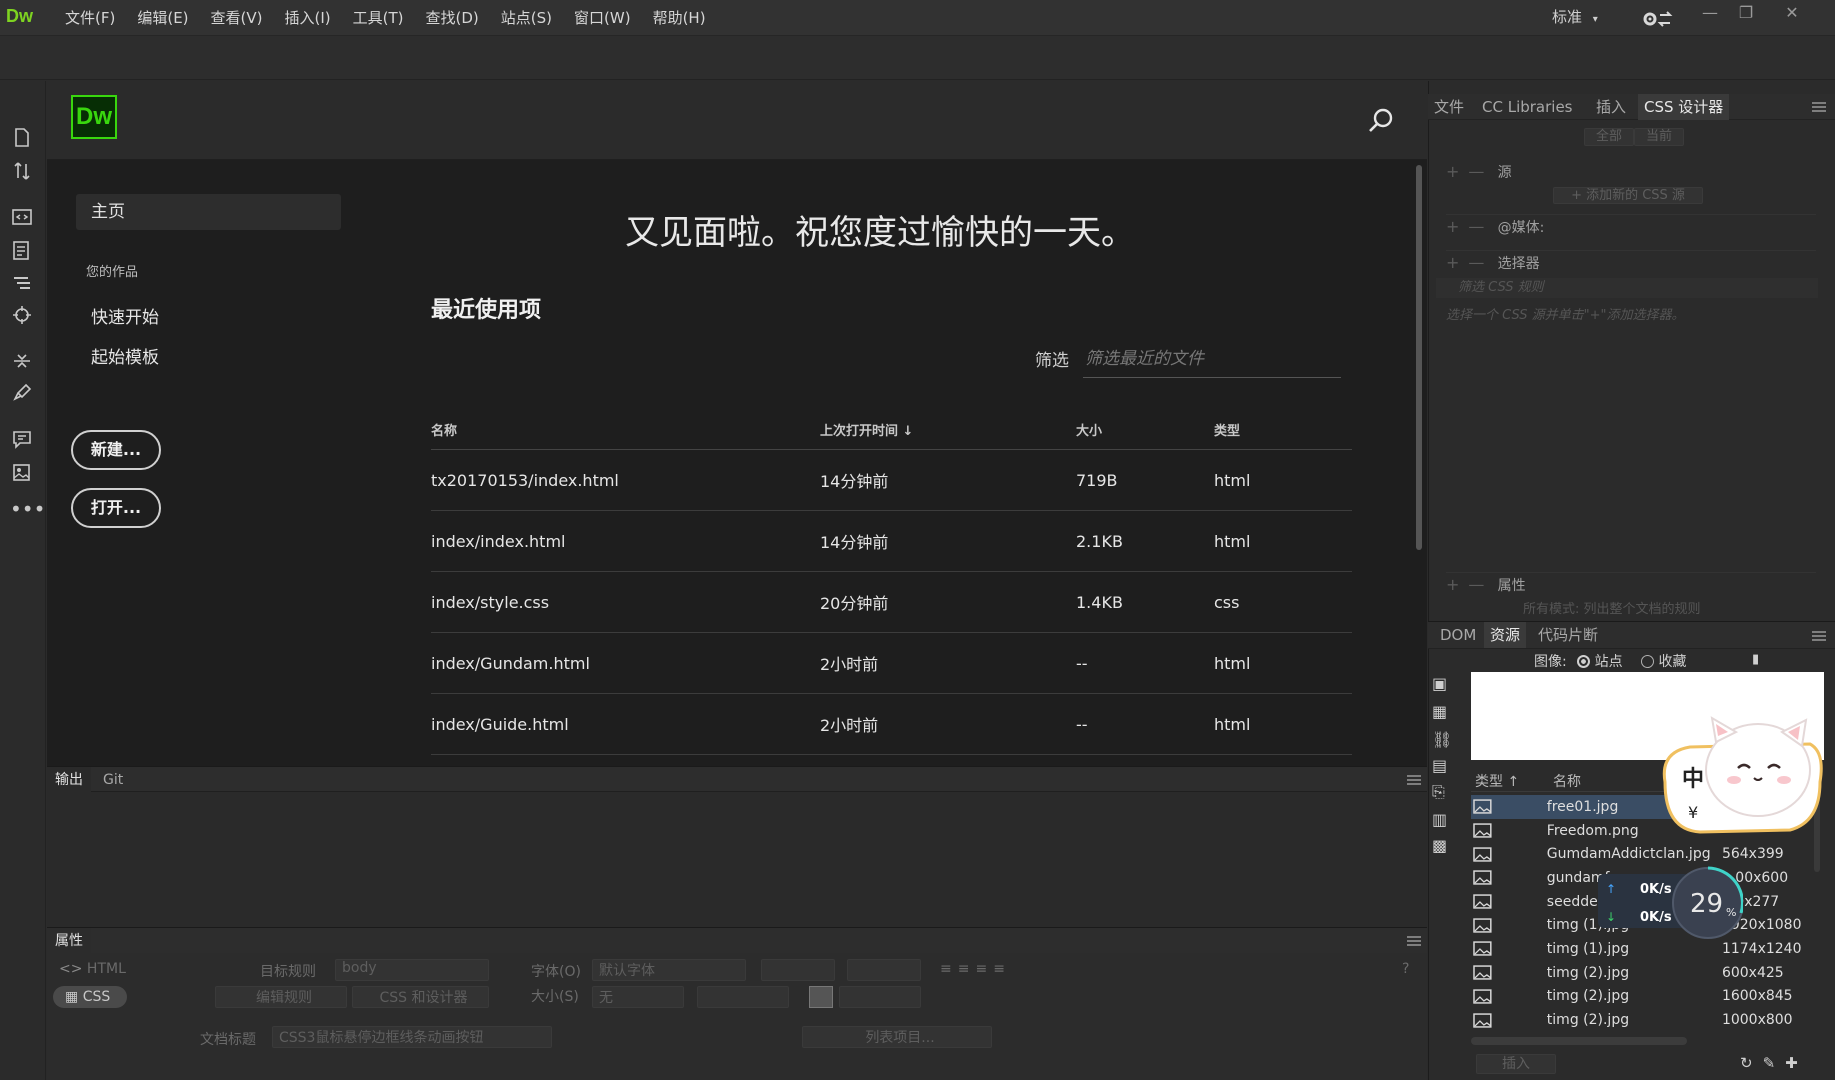 Image resolution: width=1835 pixels, height=1080 pixels. I want to click on list-item: GumdamAddictclan.jpg 564x399, so click(1641, 854).